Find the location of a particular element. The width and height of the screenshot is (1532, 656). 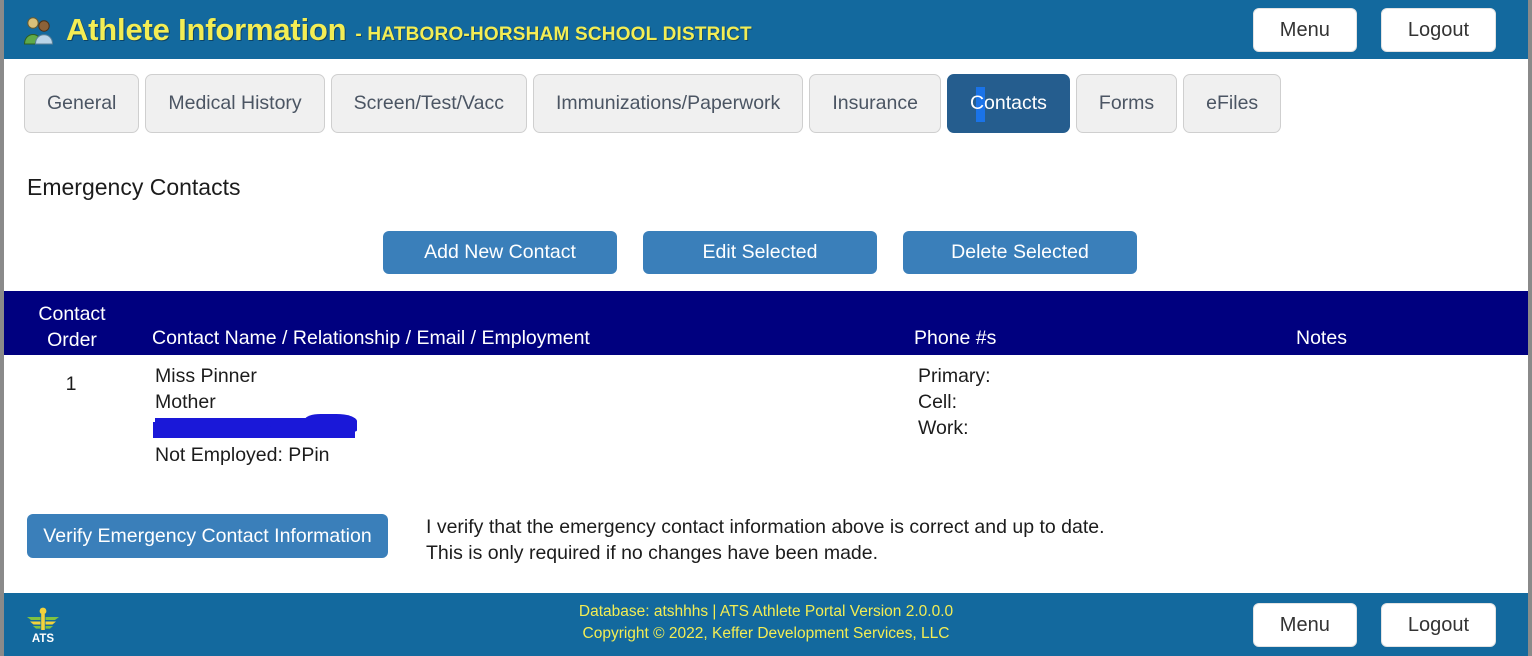

phone-primary-label: Primary: is located at coordinates (954, 376).